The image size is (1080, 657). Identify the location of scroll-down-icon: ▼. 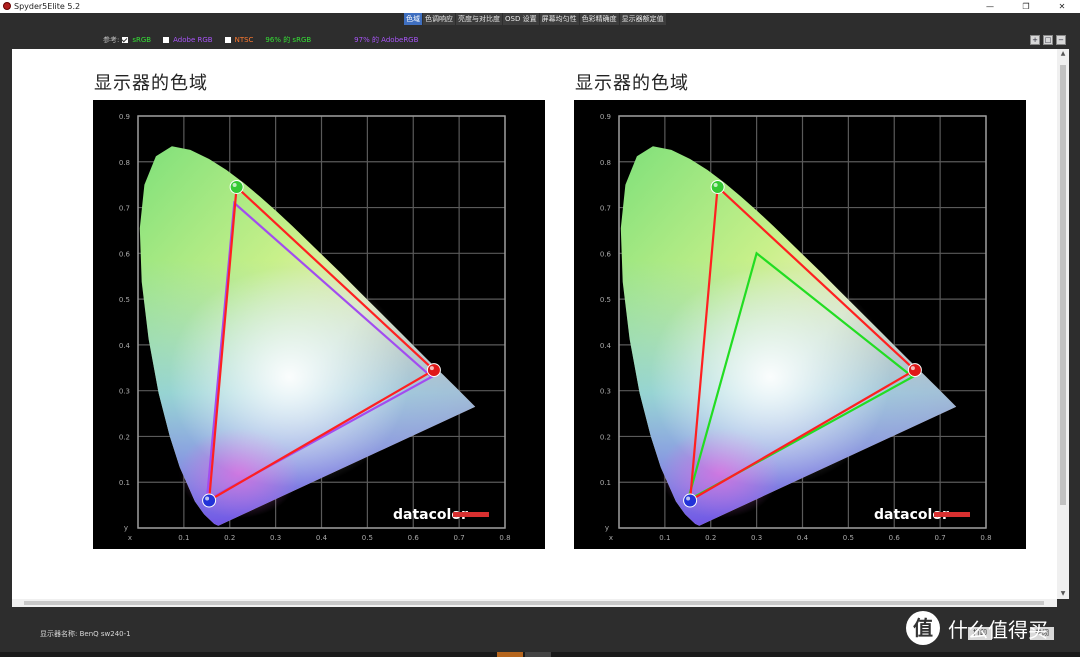
(1063, 594).